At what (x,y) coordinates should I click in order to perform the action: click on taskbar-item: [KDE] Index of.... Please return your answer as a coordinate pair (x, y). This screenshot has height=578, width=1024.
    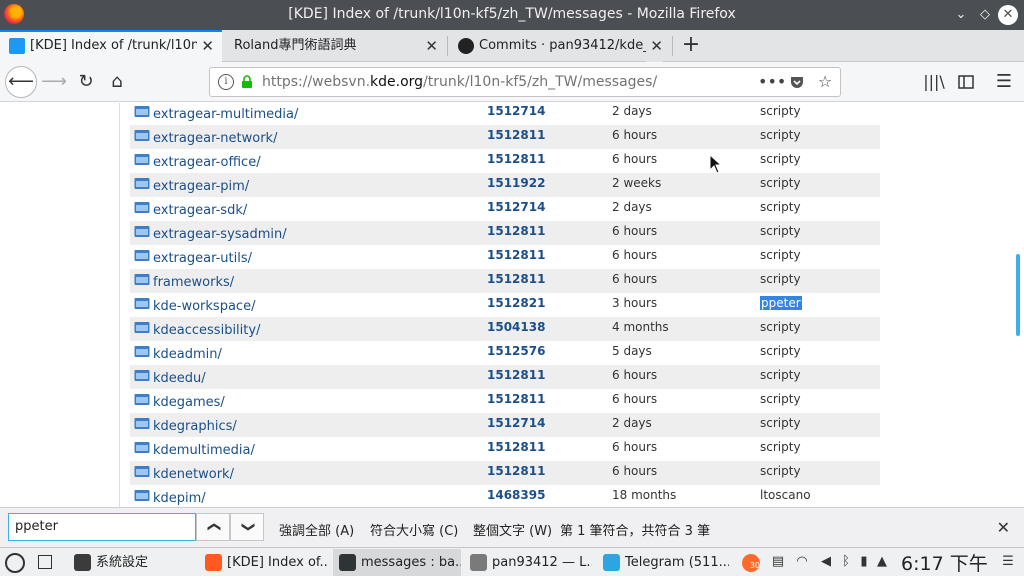
    Looking at the image, I should click on (264, 562).